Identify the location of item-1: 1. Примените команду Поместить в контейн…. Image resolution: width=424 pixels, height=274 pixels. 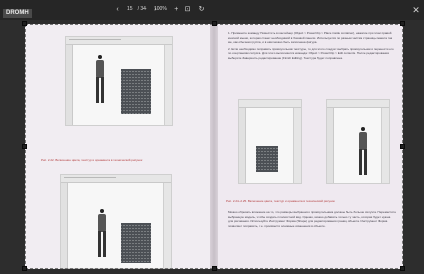
(310, 37).